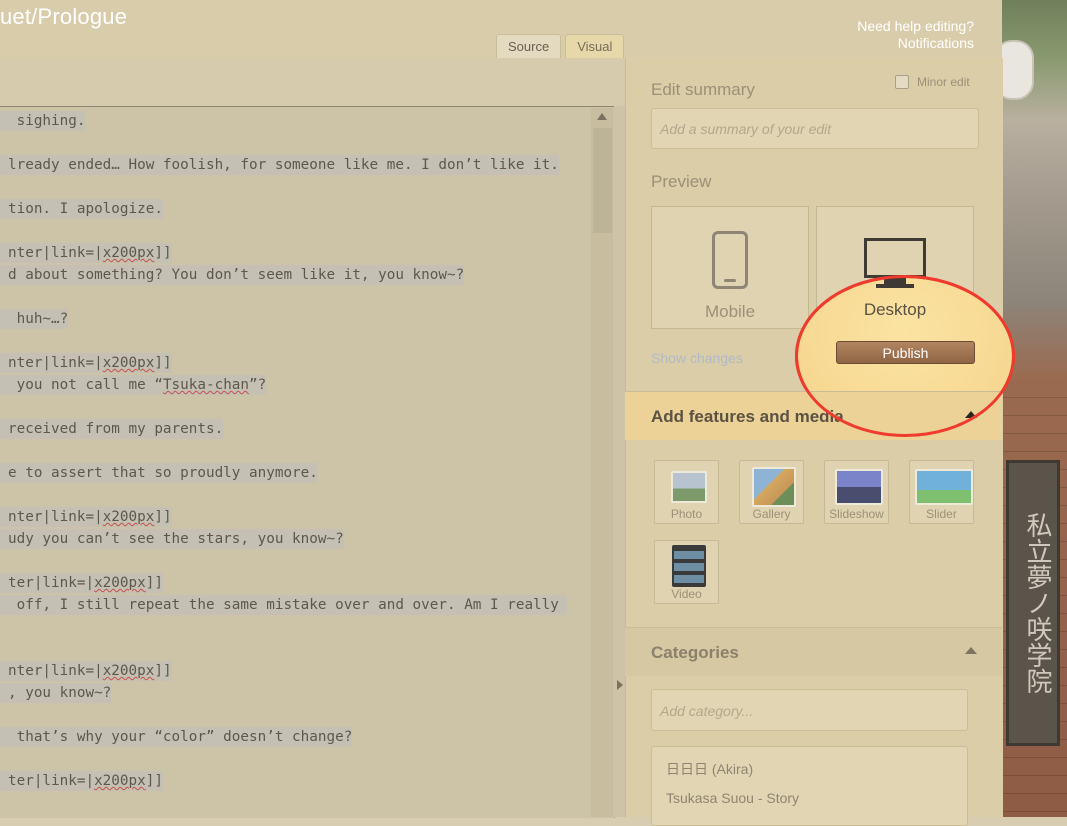 The width and height of the screenshot is (1067, 826). Describe the element at coordinates (747, 416) in the screenshot. I see `features-title: Add features and media` at that location.